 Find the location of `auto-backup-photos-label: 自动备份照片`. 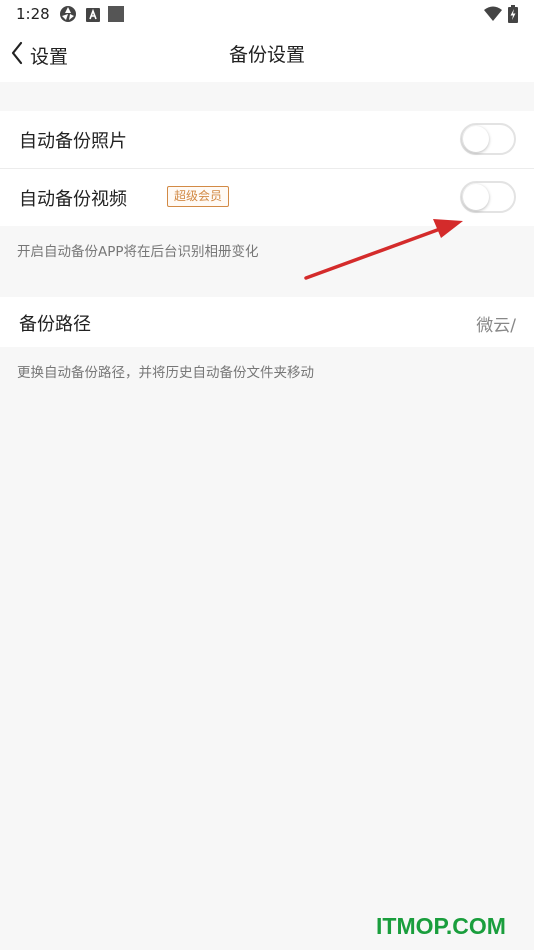

auto-backup-photos-label: 自动备份照片 is located at coordinates (73, 141).